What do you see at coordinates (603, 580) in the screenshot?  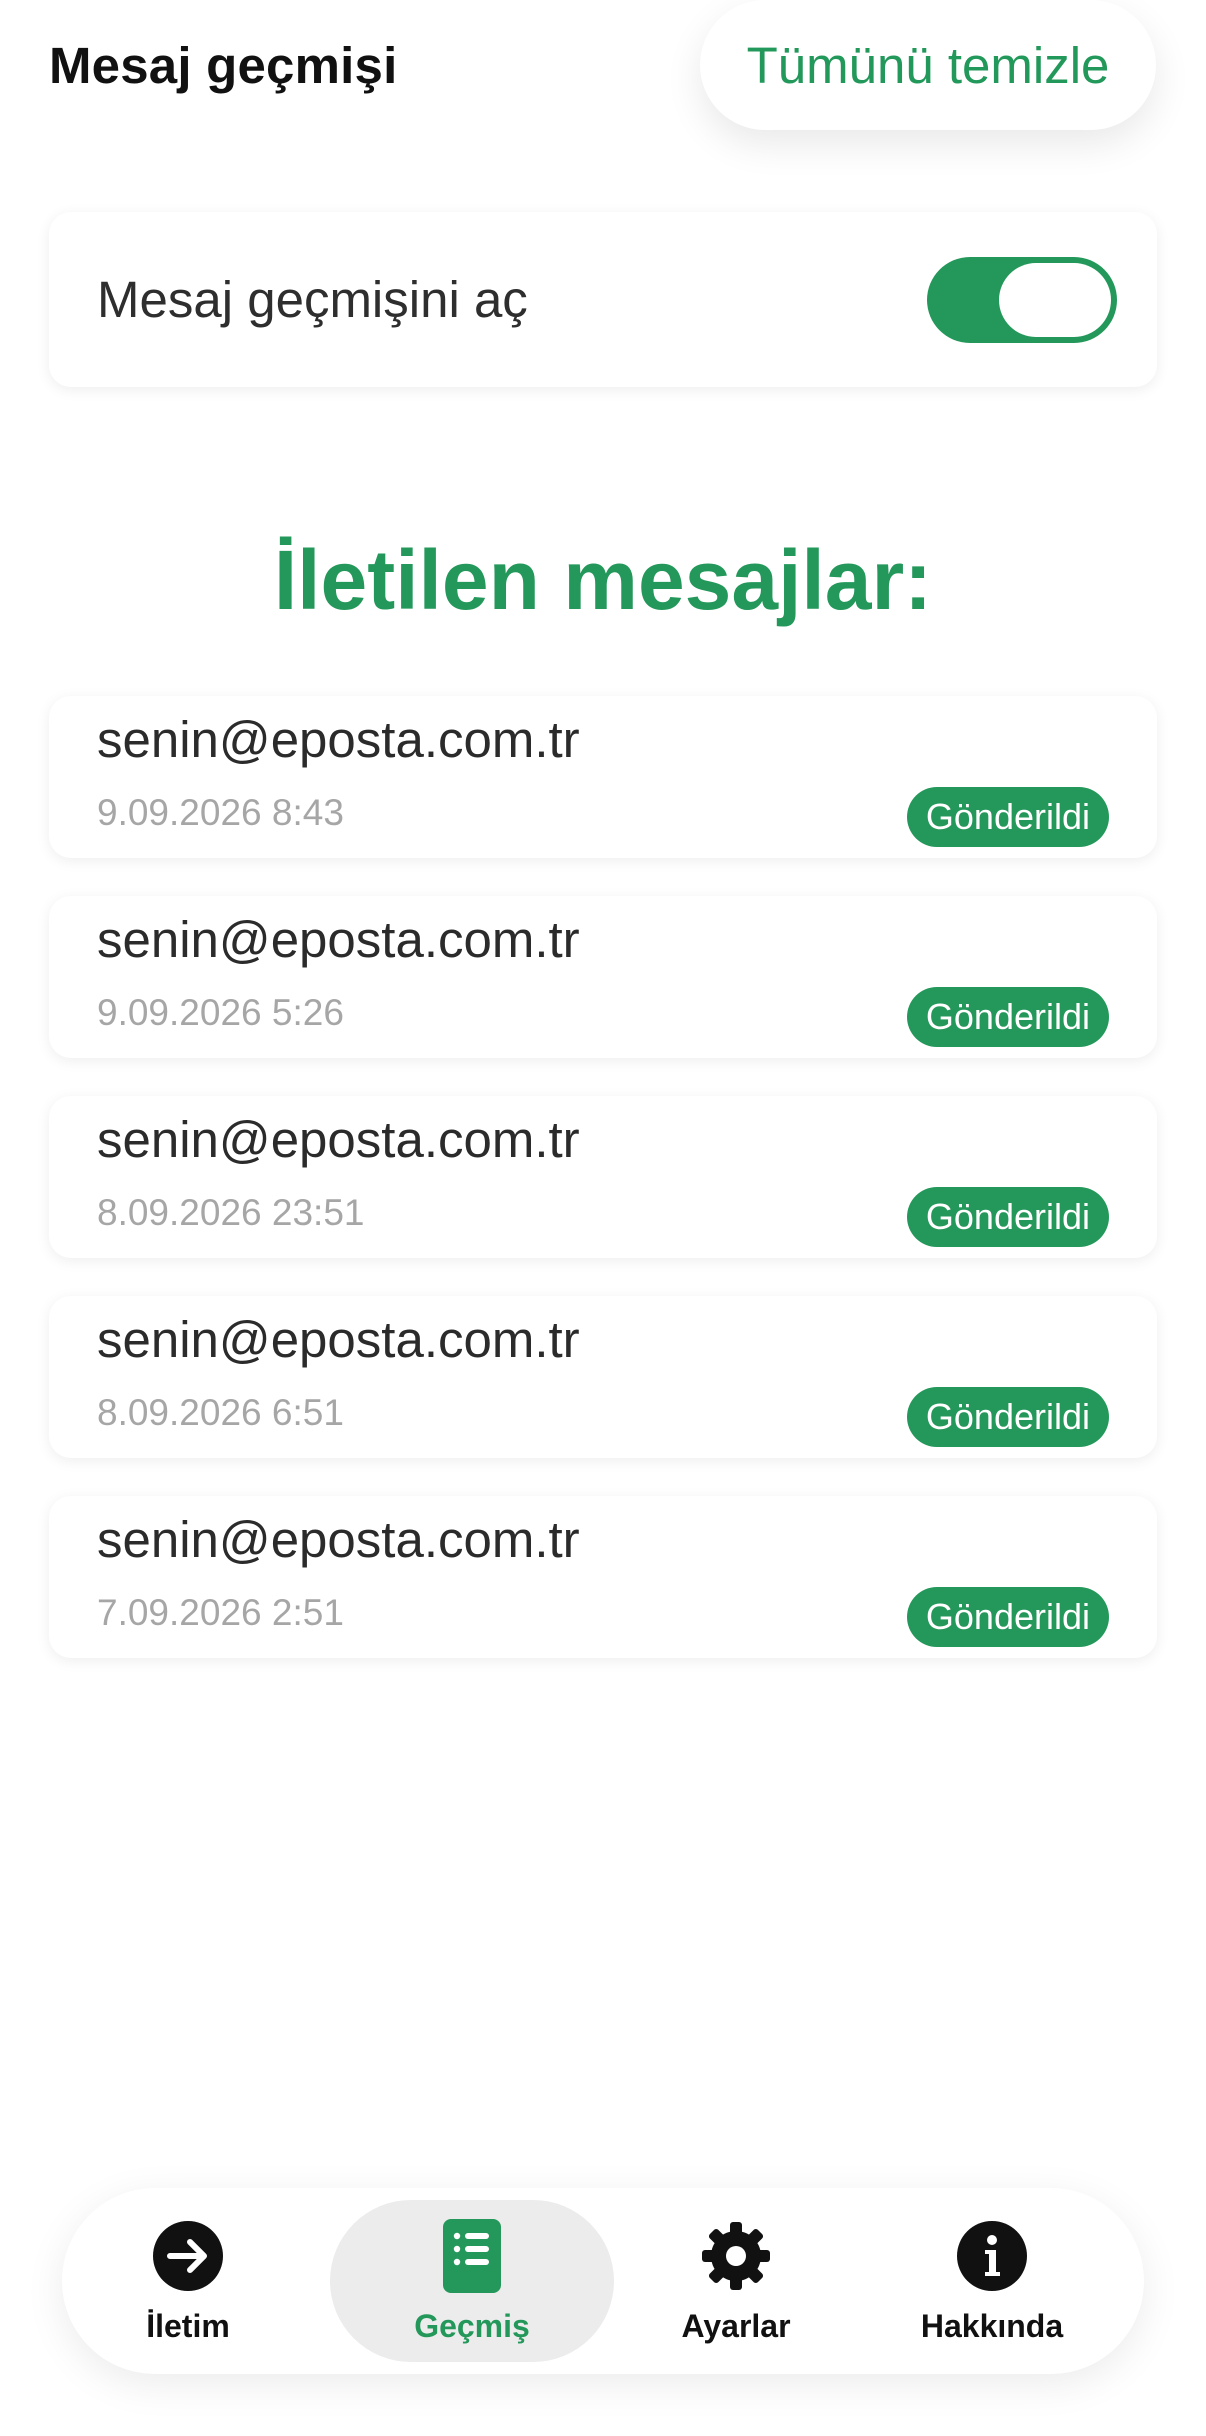 I see `section-heading: İletilen mesajlar:` at bounding box center [603, 580].